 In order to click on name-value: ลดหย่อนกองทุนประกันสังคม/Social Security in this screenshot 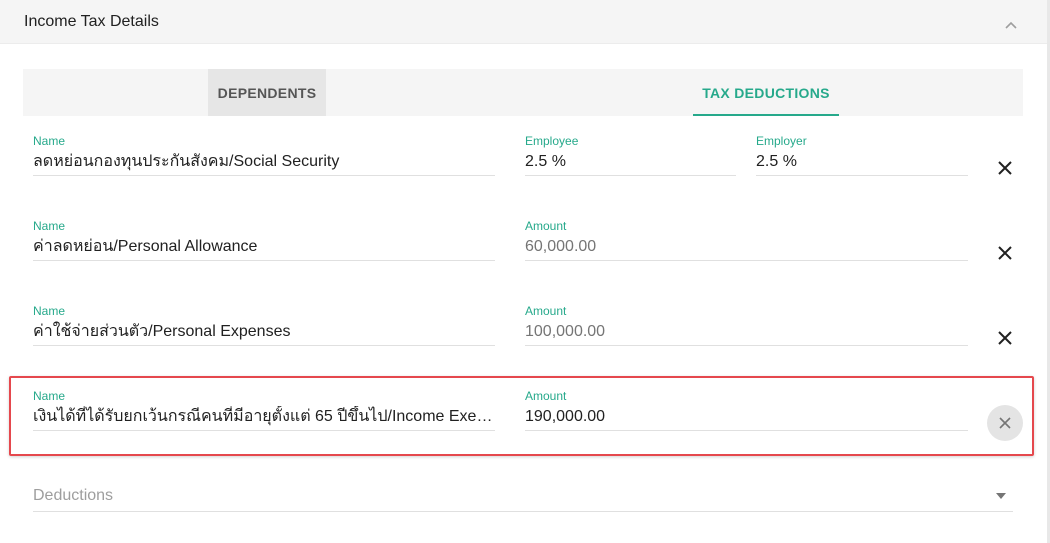, I will do `click(186, 161)`.